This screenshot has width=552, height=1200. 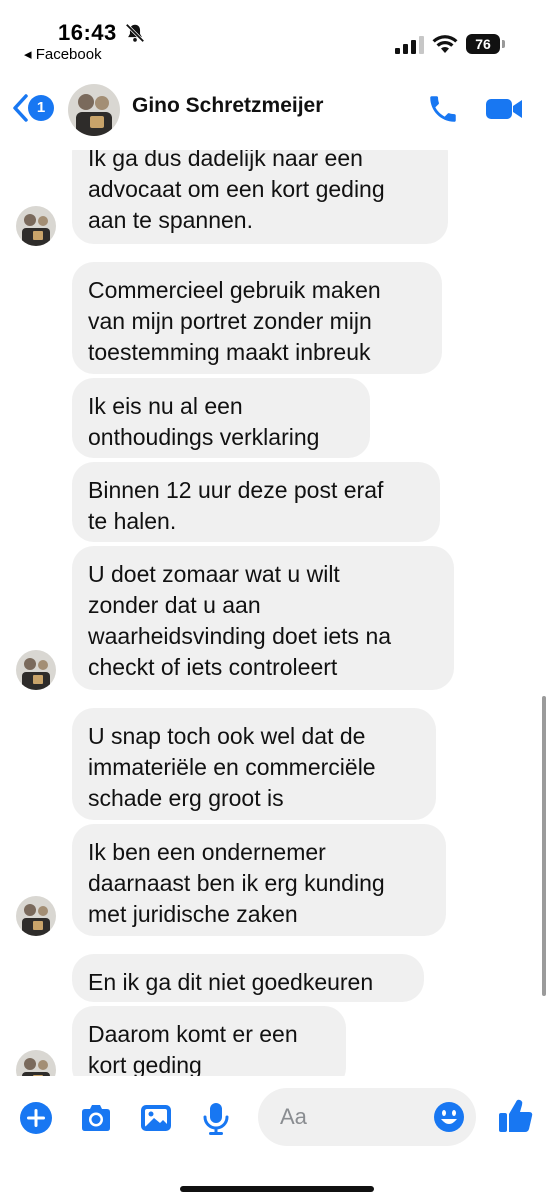 I want to click on message-line: Daarom komt er een, so click(x=193, y=1034).